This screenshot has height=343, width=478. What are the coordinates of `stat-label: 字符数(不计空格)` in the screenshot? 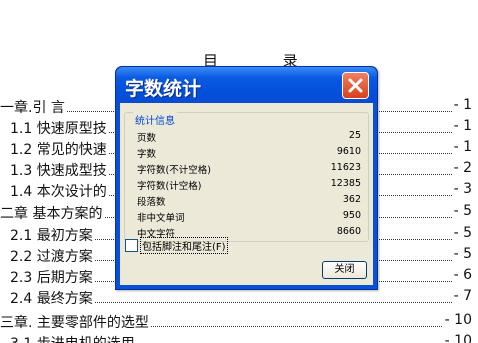 It's located at (174, 170).